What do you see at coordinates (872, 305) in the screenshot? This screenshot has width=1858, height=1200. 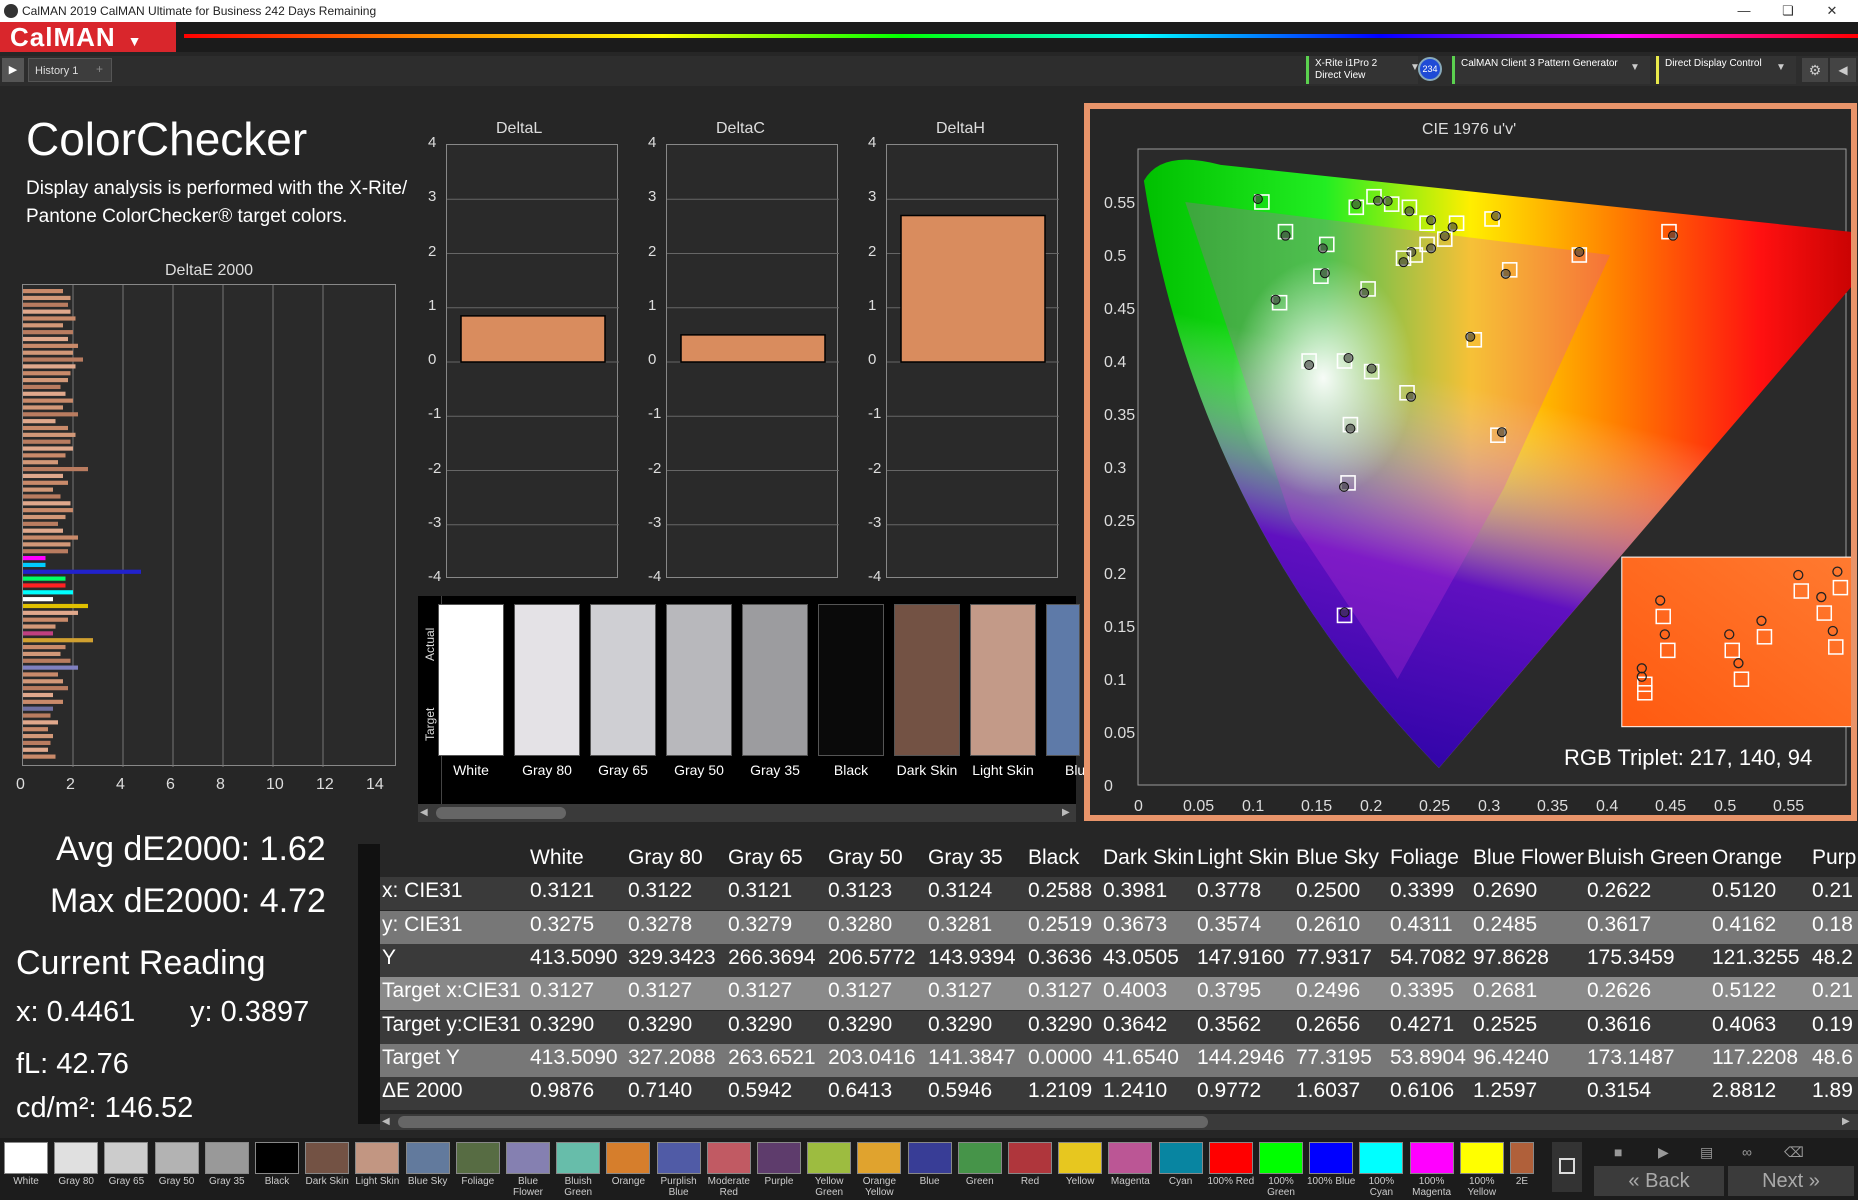 I see `delta-ytick: 1` at bounding box center [872, 305].